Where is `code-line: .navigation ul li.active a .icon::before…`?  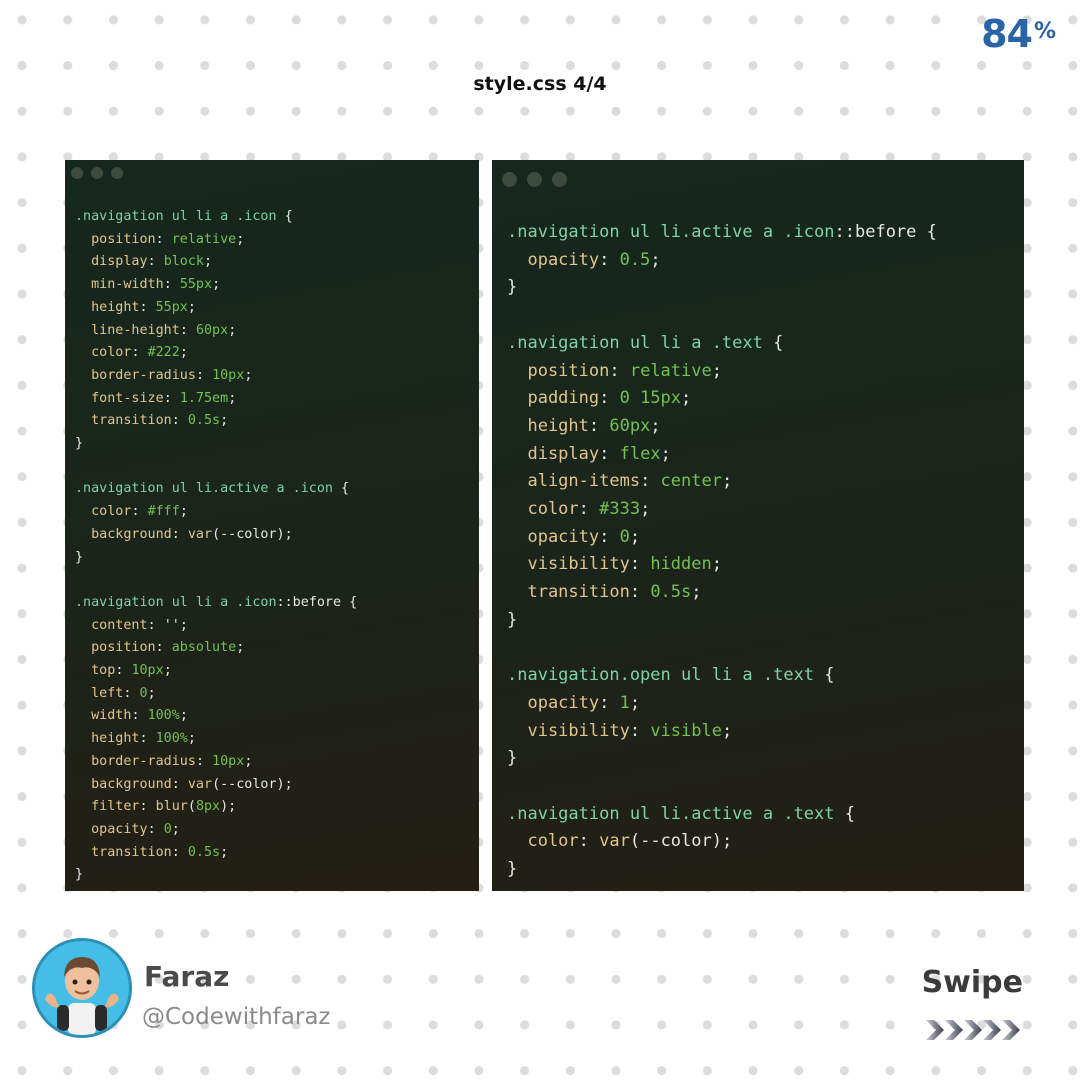 code-line: .navigation ul li.active a .icon::before… is located at coordinates (722, 232).